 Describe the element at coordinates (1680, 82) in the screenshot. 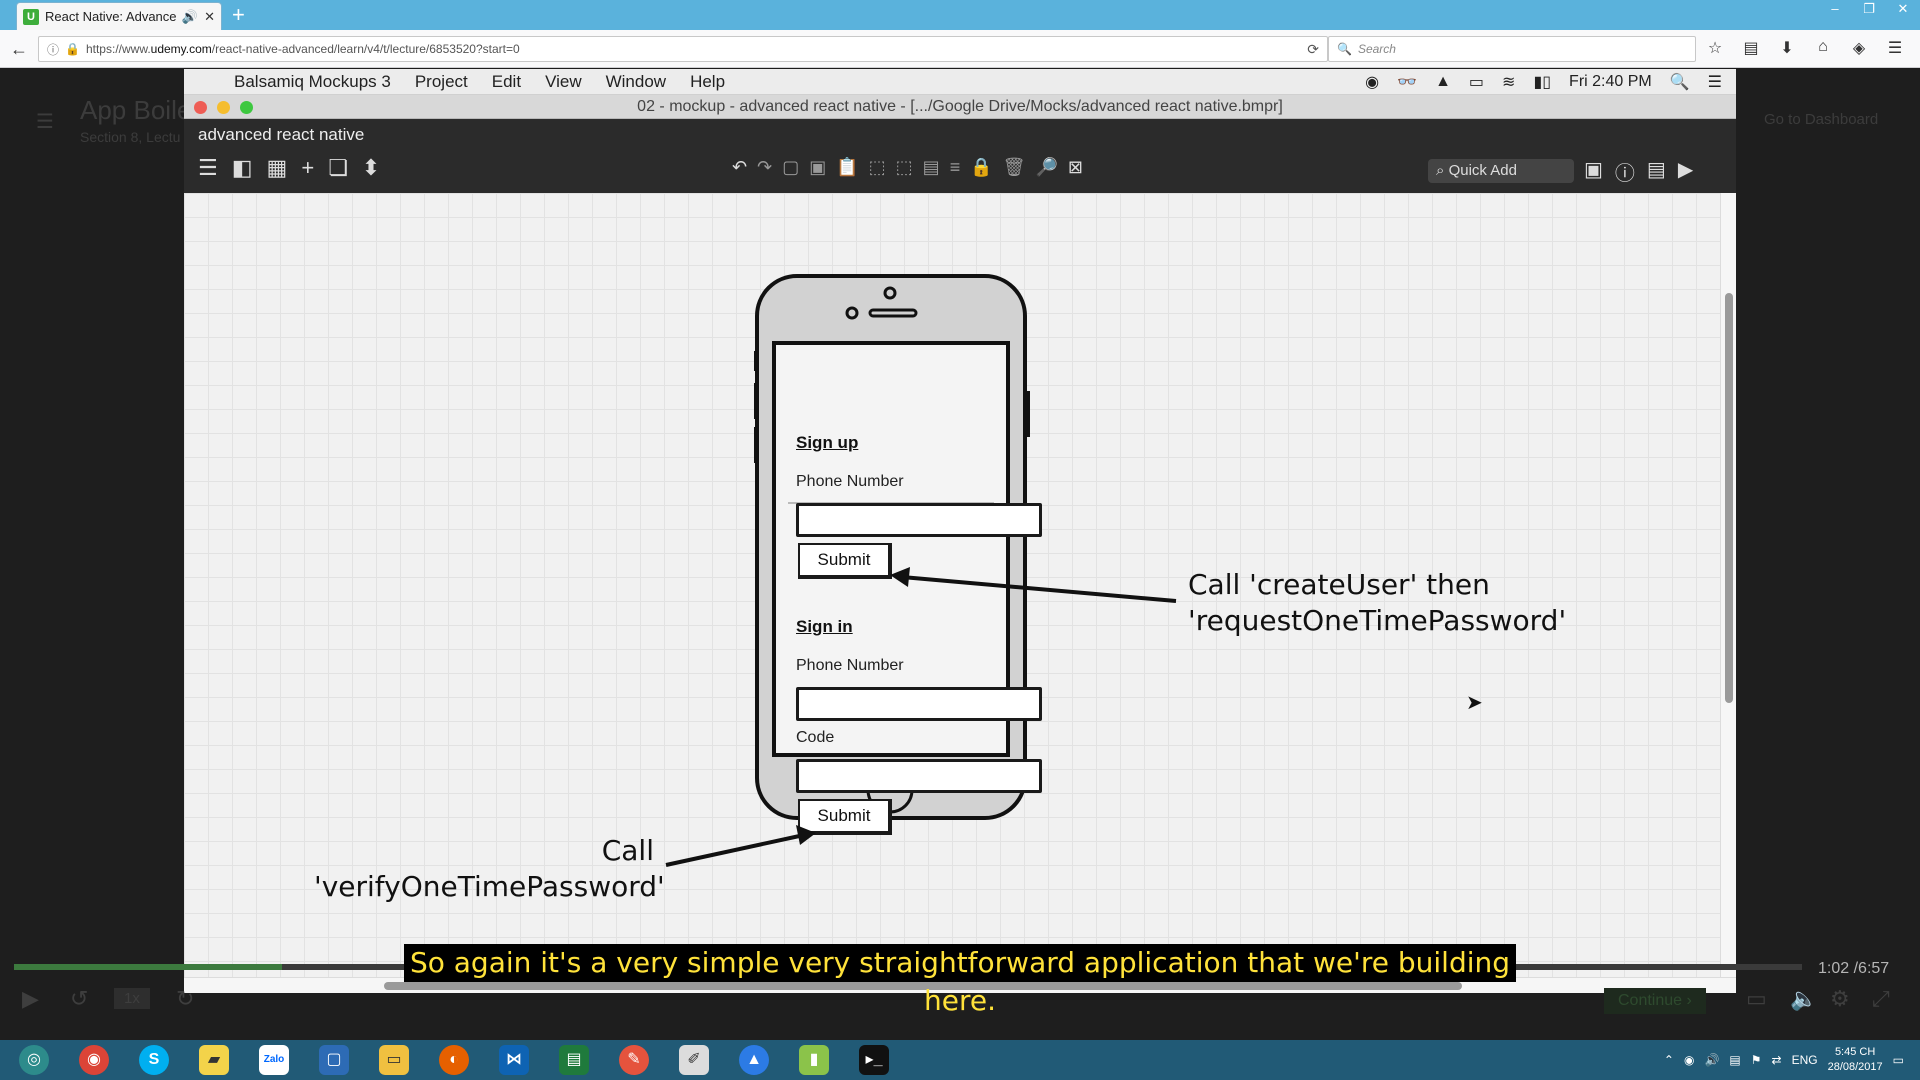

I see `spotlight-icon: 🔍` at that location.